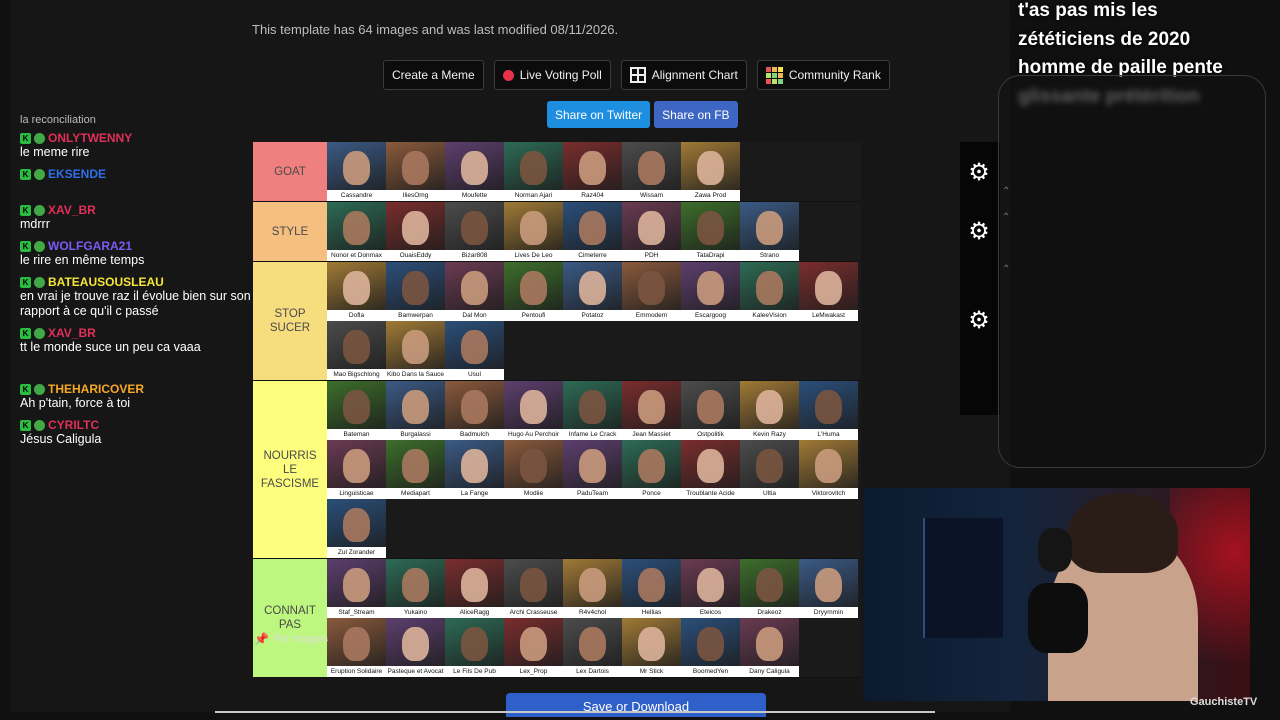 This screenshot has height=720, width=1280. Describe the element at coordinates (769, 469) in the screenshot. I see `tier-tile: Ultia` at that location.